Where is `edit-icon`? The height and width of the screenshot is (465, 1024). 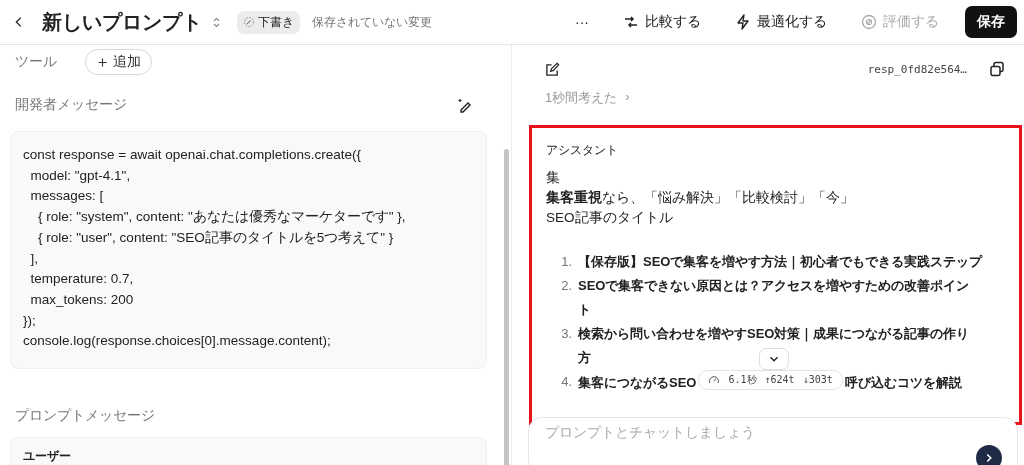 edit-icon is located at coordinates (552, 69).